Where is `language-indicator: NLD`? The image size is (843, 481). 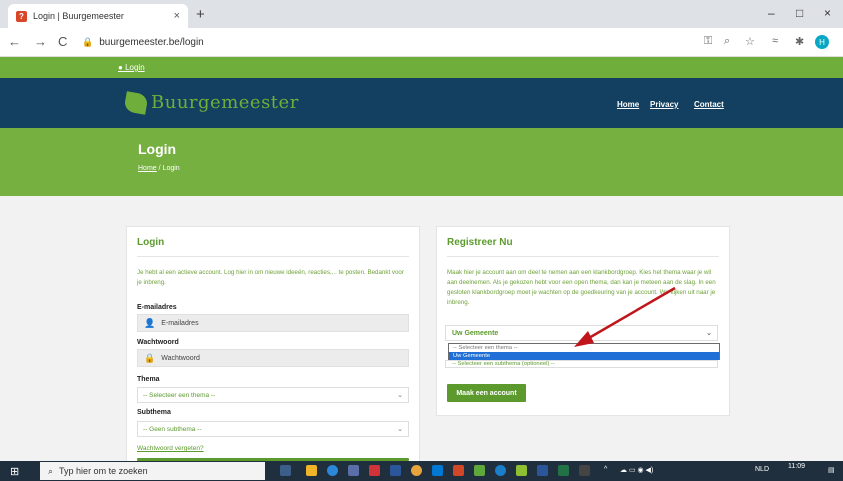 language-indicator: NLD is located at coordinates (762, 469).